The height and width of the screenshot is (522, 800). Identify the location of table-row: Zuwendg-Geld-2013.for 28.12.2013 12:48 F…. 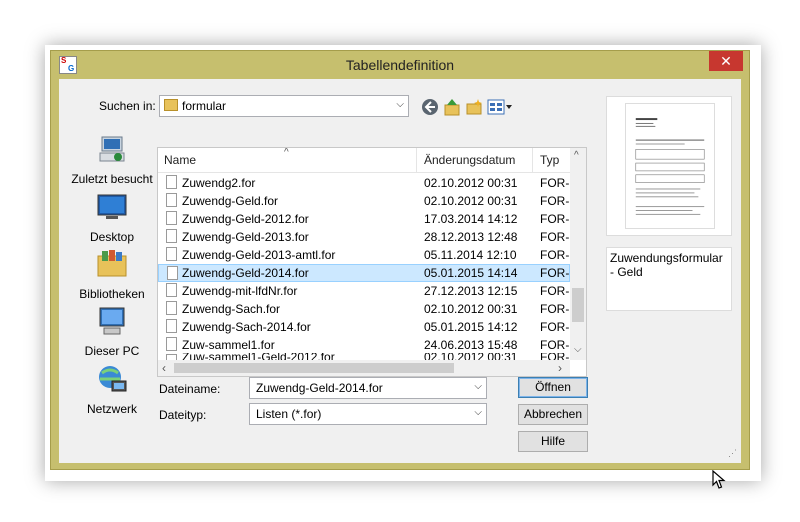
(368, 237).